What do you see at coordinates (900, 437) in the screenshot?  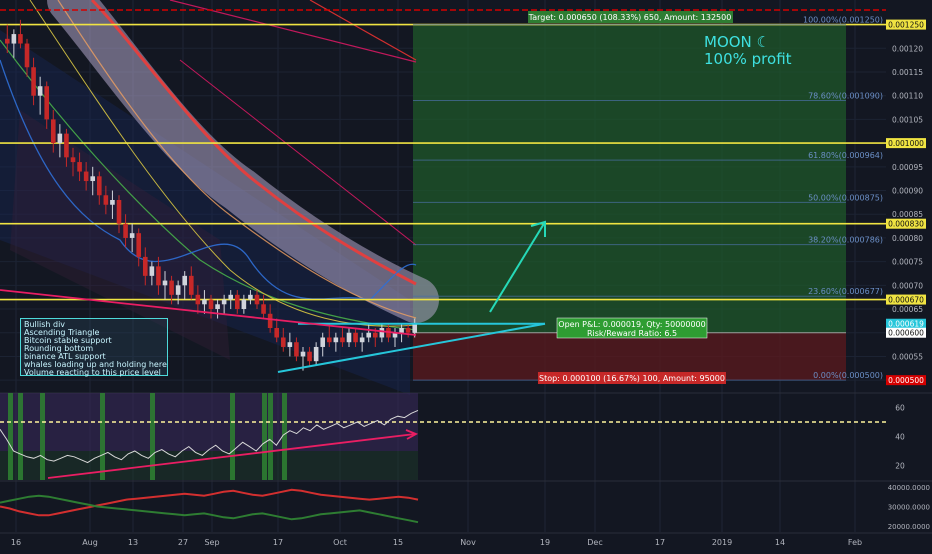 I see `oscillator-tick-label: 40` at bounding box center [900, 437].